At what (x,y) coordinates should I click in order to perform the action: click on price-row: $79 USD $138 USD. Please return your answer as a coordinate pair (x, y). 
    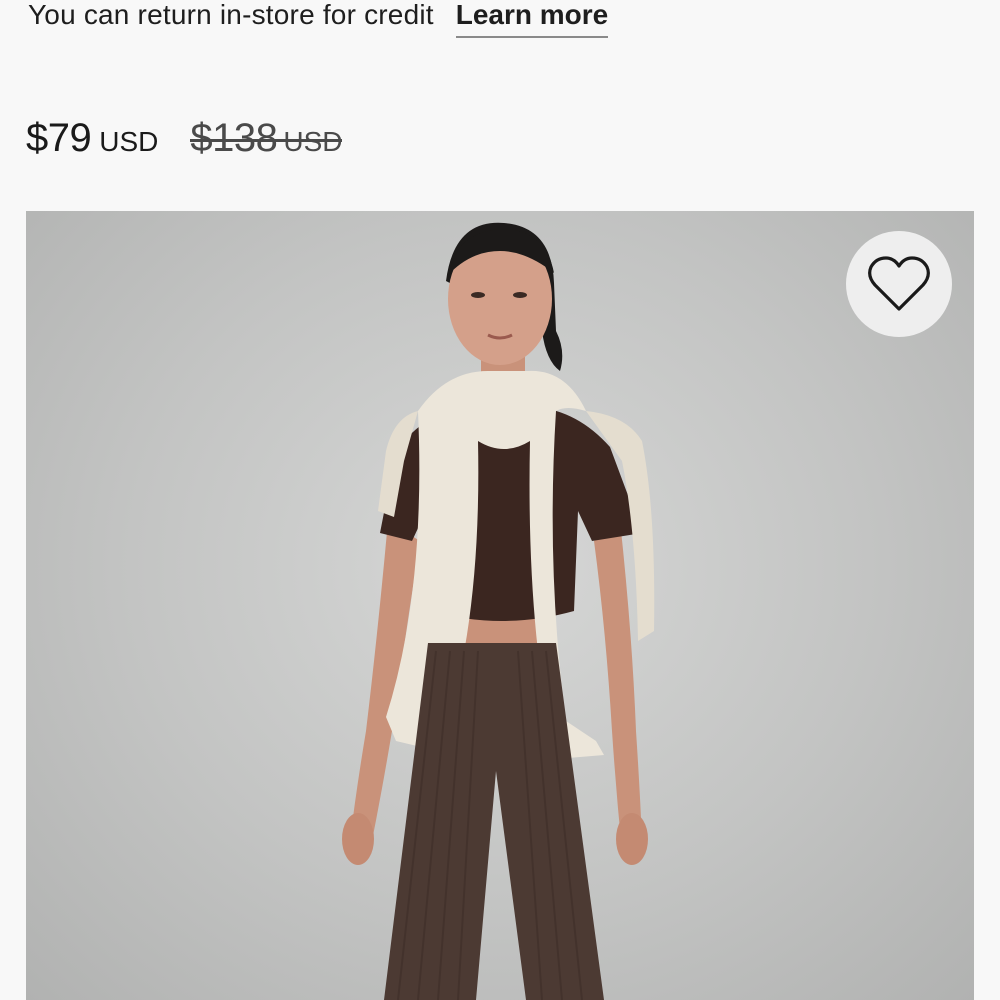
    Looking at the image, I should click on (184, 138).